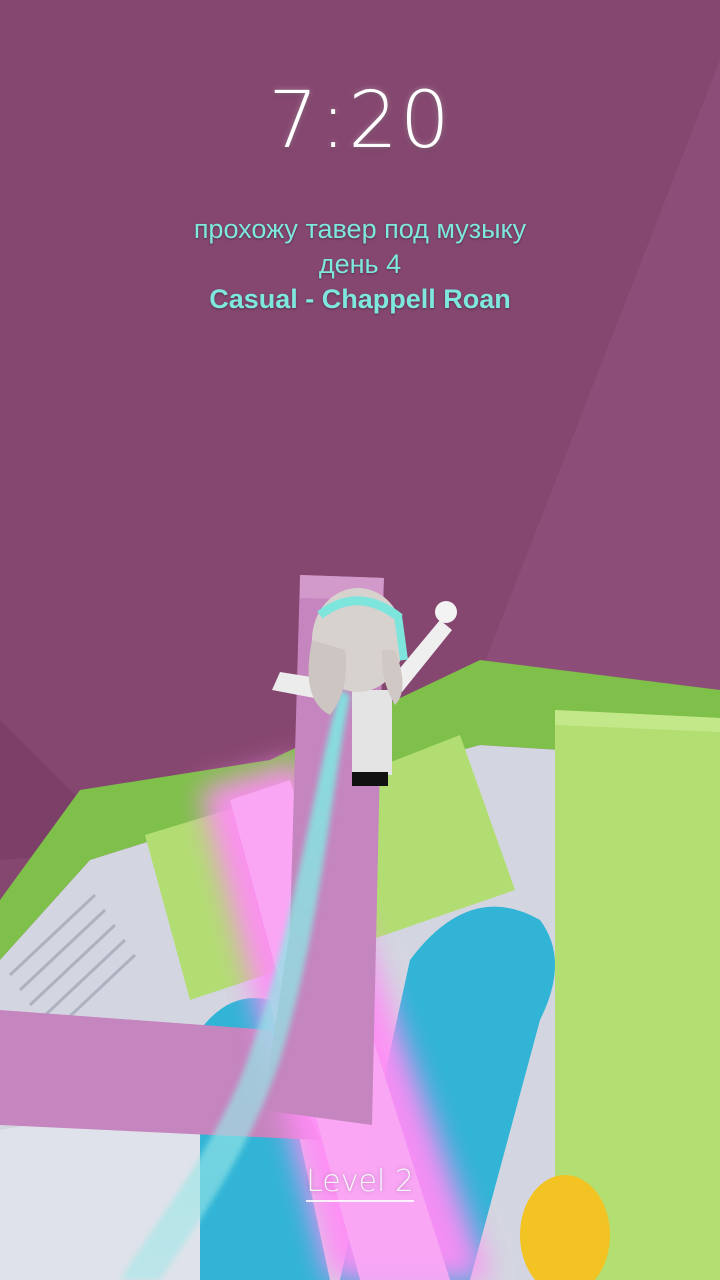  I want to click on level-label: Level 2, so click(360, 1183).